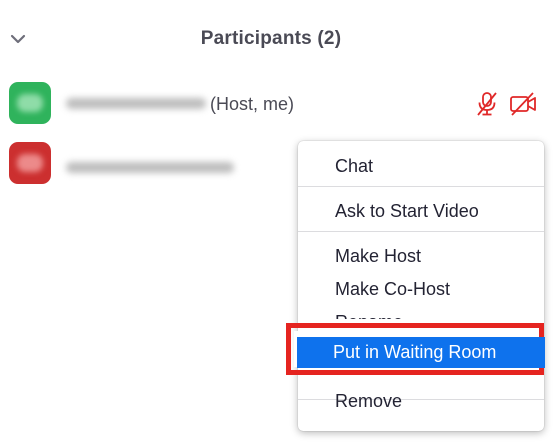 The width and height of the screenshot is (556, 444). What do you see at coordinates (421, 312) in the screenshot?
I see `menu-item-rename: Rename` at bounding box center [421, 312].